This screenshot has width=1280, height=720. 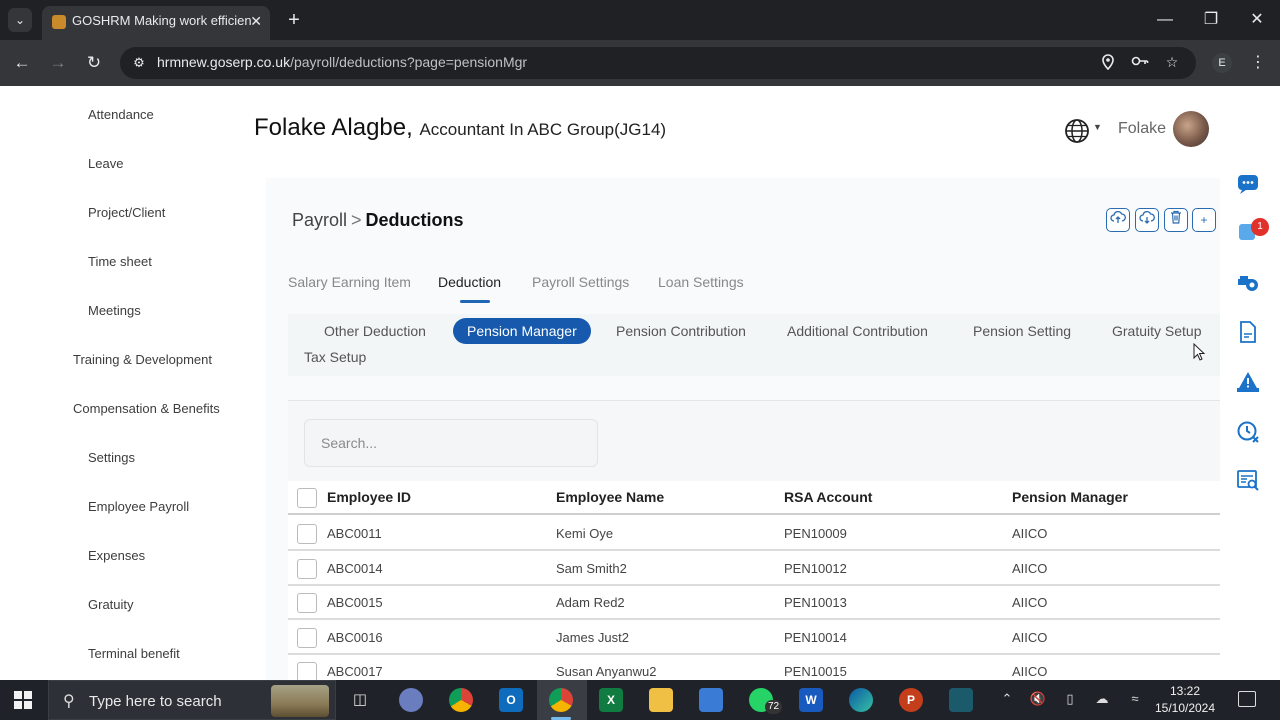 What do you see at coordinates (681, 331) in the screenshot?
I see `subtab-pension-contribution: Pension Contribution` at bounding box center [681, 331].